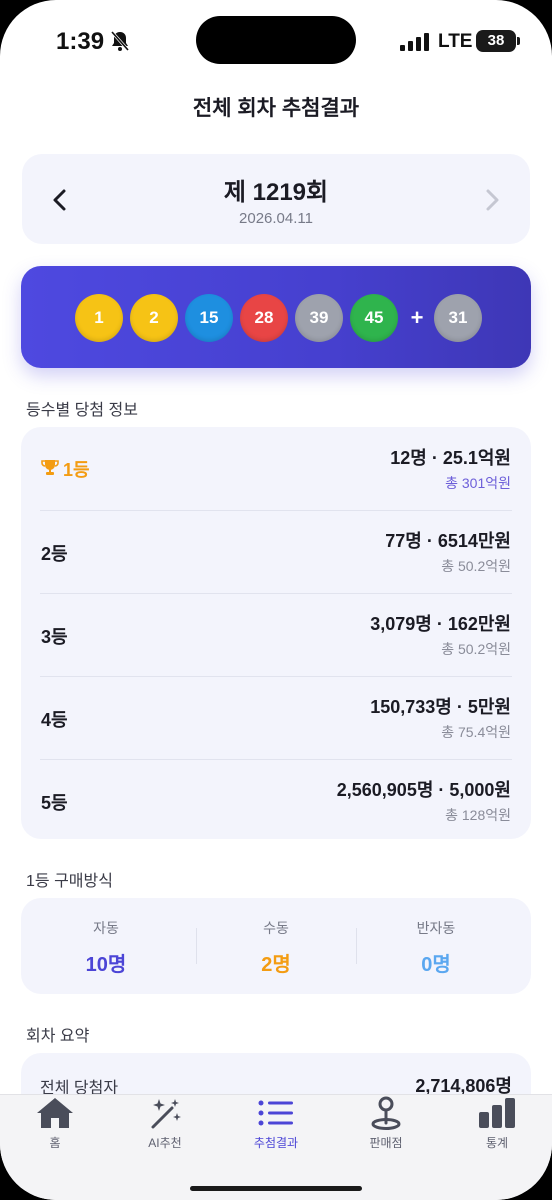  I want to click on home-icon, so click(55, 1113).